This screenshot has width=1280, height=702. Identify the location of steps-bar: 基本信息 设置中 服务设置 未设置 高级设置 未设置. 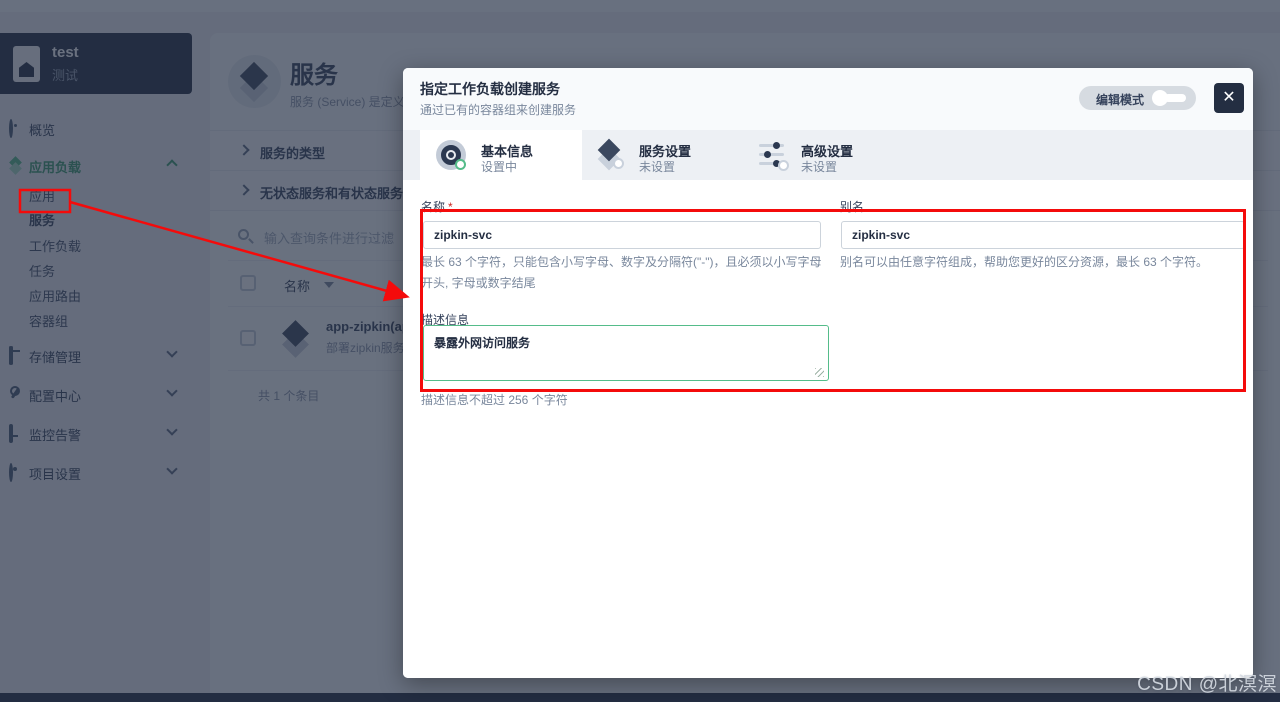
(828, 155).